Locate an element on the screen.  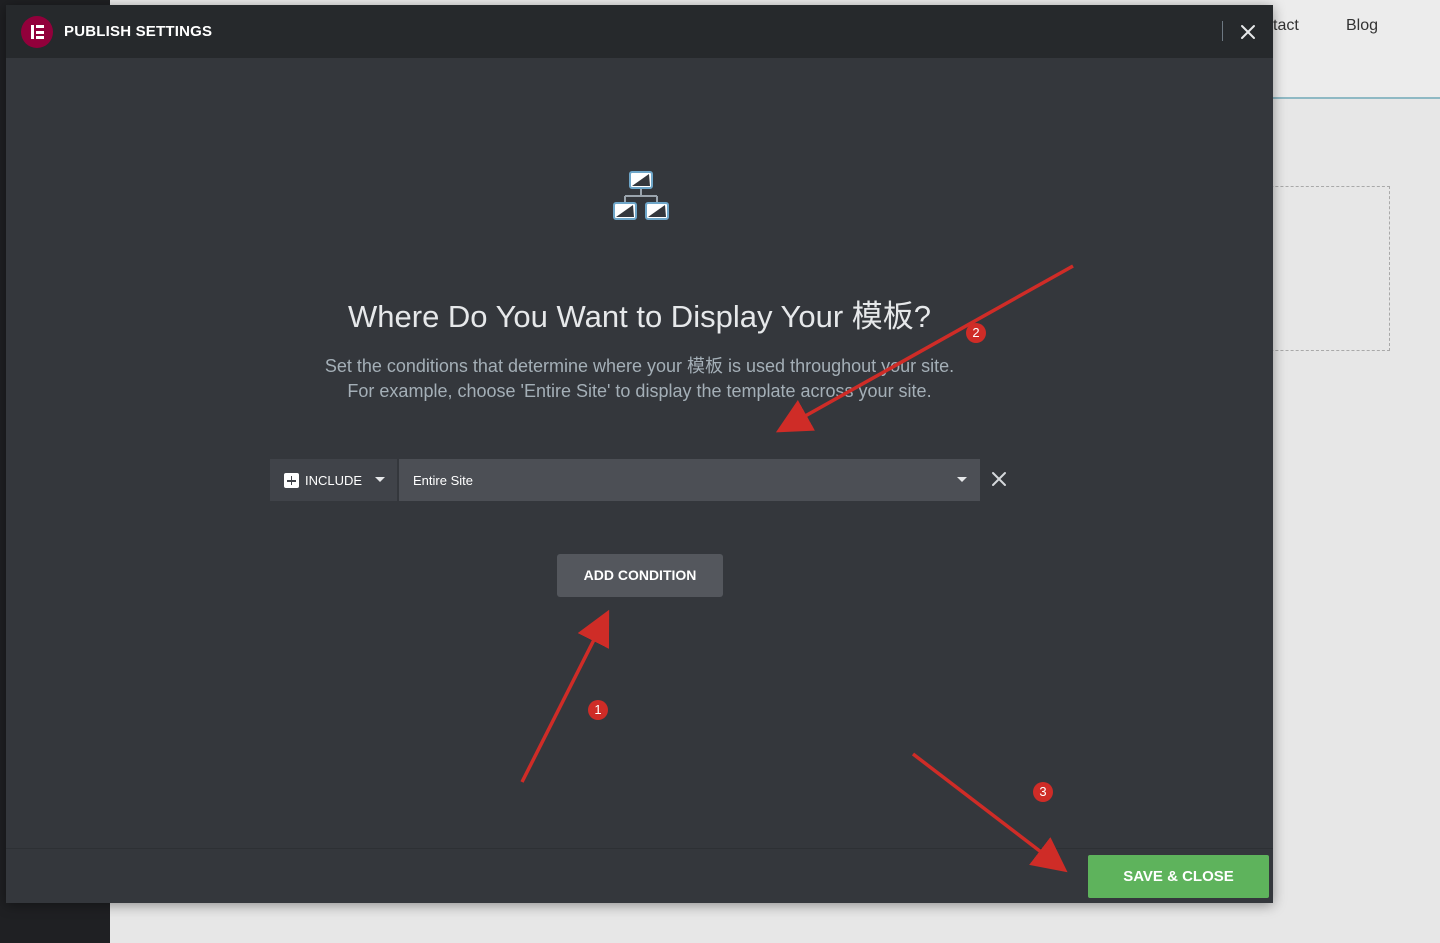
condition-type-value: INCLUDE is located at coordinates (334, 480).